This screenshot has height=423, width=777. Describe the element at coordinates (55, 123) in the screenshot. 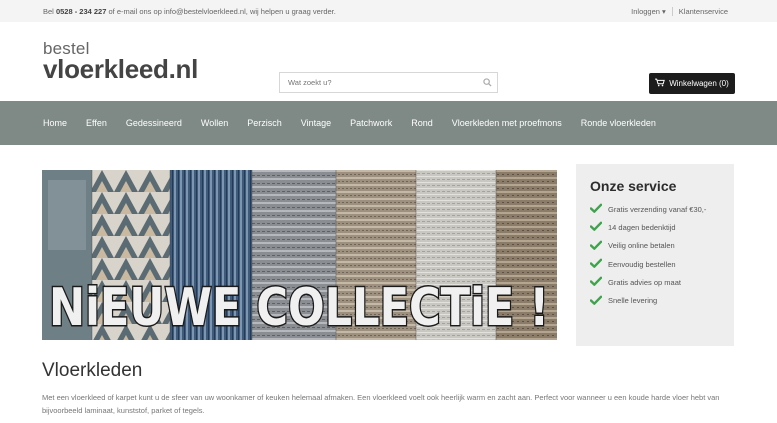

I see `nav-home: Home` at that location.